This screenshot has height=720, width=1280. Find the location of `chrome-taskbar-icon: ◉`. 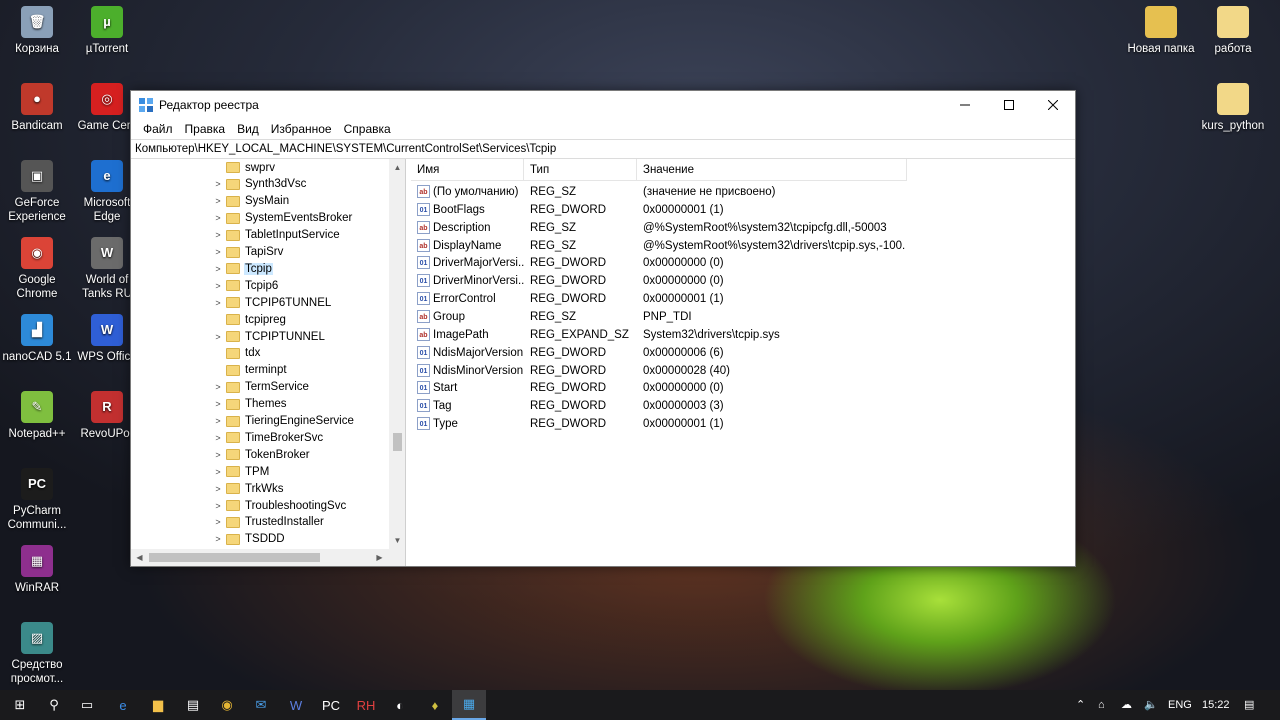

chrome-taskbar-icon: ◉ is located at coordinates (227, 705).